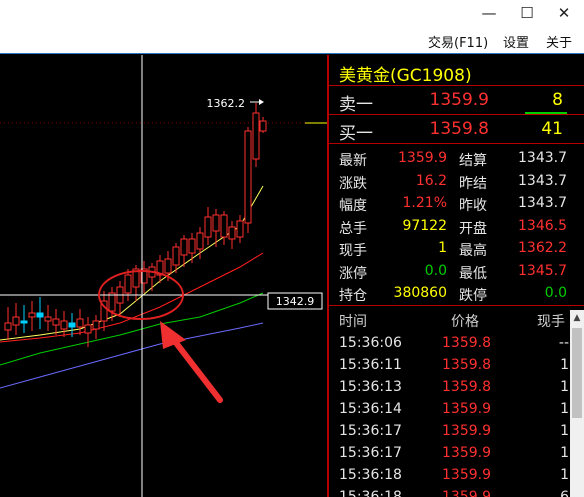 The width and height of the screenshot is (584, 497). Describe the element at coordinates (420, 293) in the screenshot. I see `quote-value: 380860` at that location.